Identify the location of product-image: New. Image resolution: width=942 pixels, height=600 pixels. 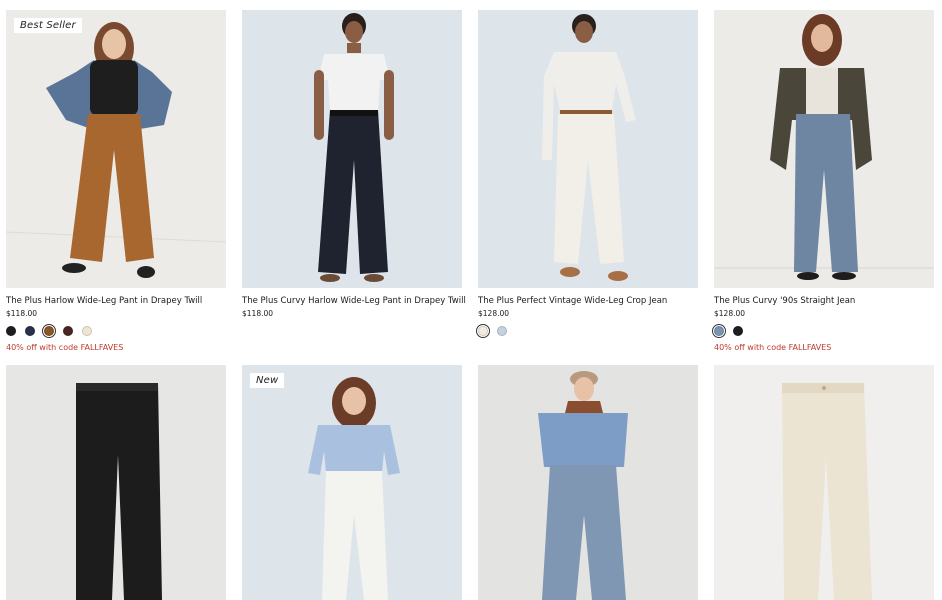
(352, 482).